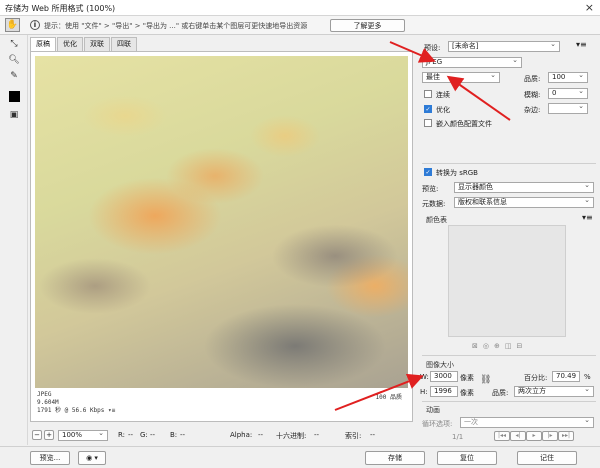 Image resolution: width=600 pixels, height=468 pixels. I want to click on hex-label: 十六进制:, so click(291, 436).